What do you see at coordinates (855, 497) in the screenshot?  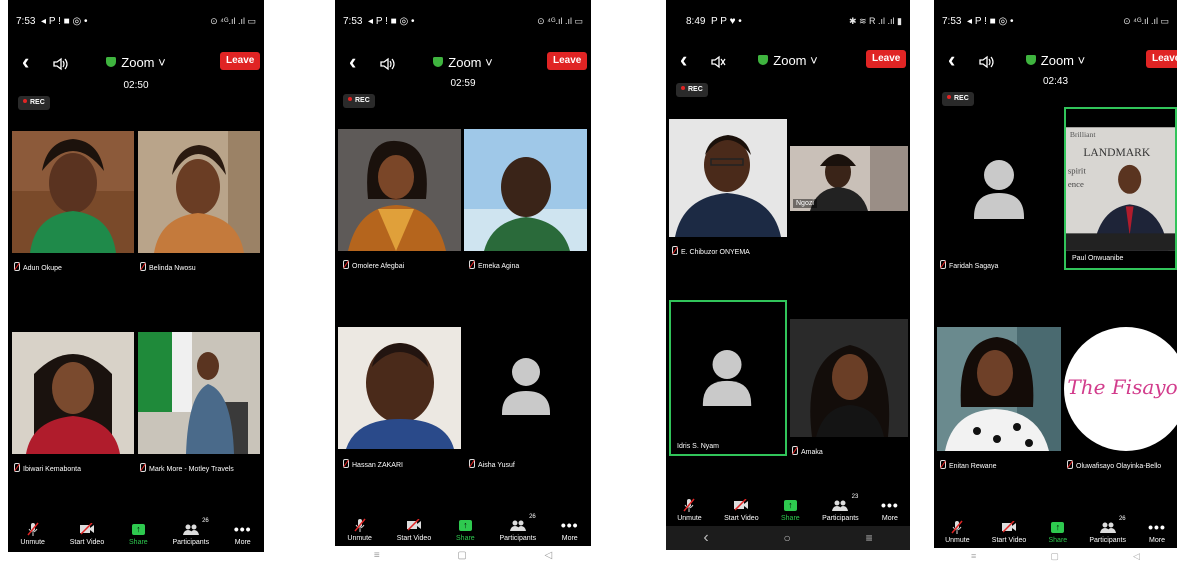 I see `participant-count: 23` at bounding box center [855, 497].